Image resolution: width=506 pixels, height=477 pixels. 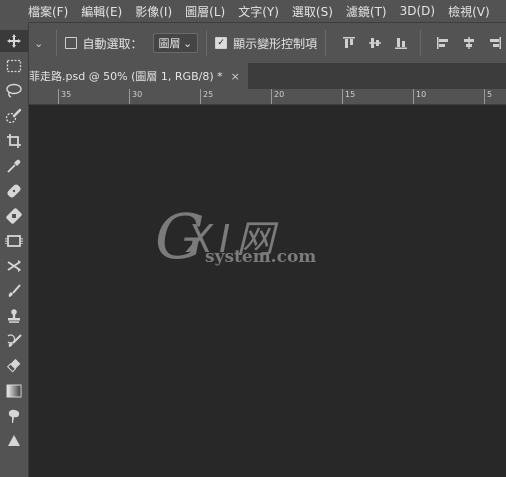 What do you see at coordinates (14, 41) in the screenshot?
I see `move-tool-icon` at bounding box center [14, 41].